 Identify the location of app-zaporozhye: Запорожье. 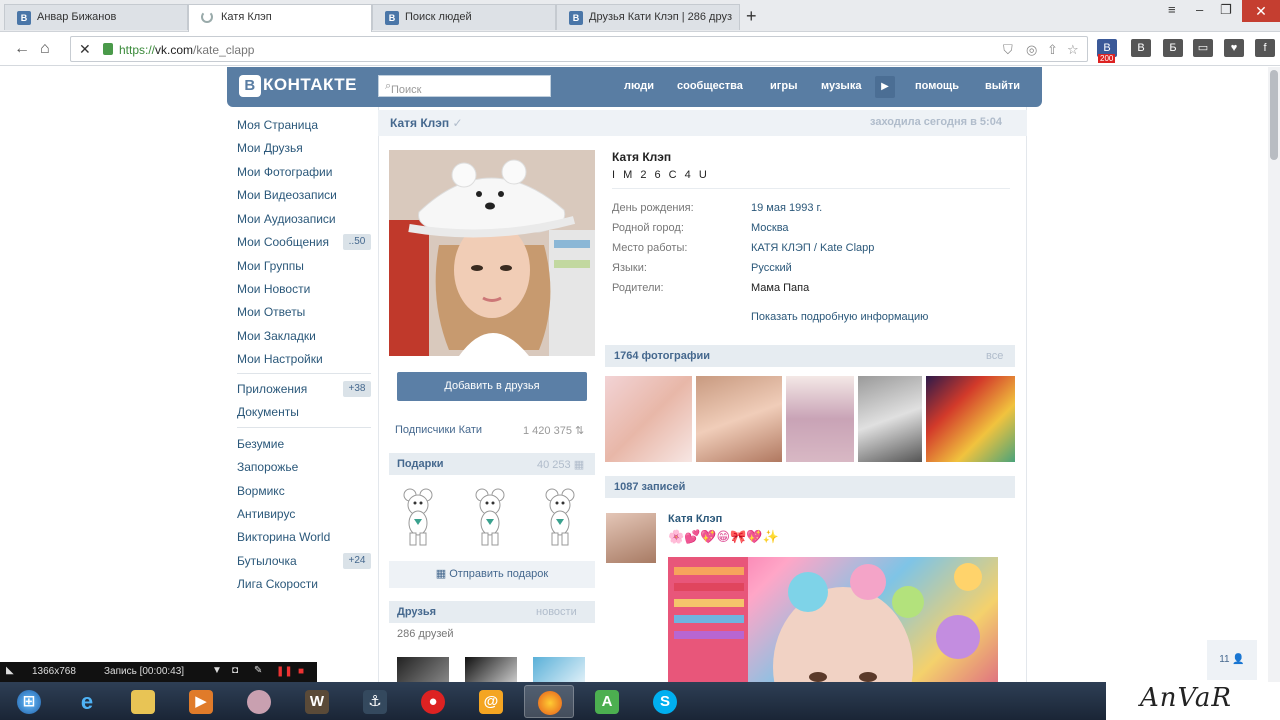
(267, 467).